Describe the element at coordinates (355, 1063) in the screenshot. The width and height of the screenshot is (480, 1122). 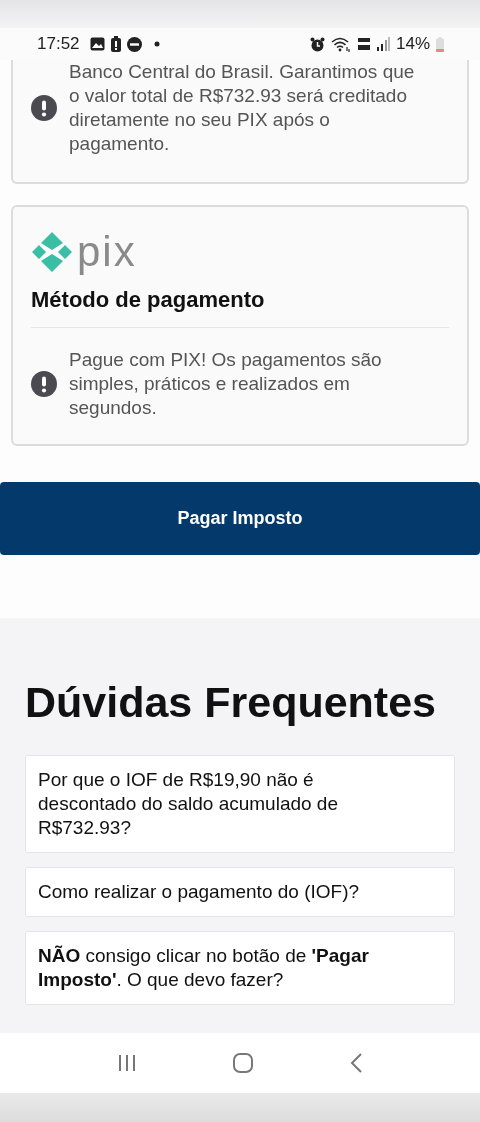
I see `back-icon` at that location.